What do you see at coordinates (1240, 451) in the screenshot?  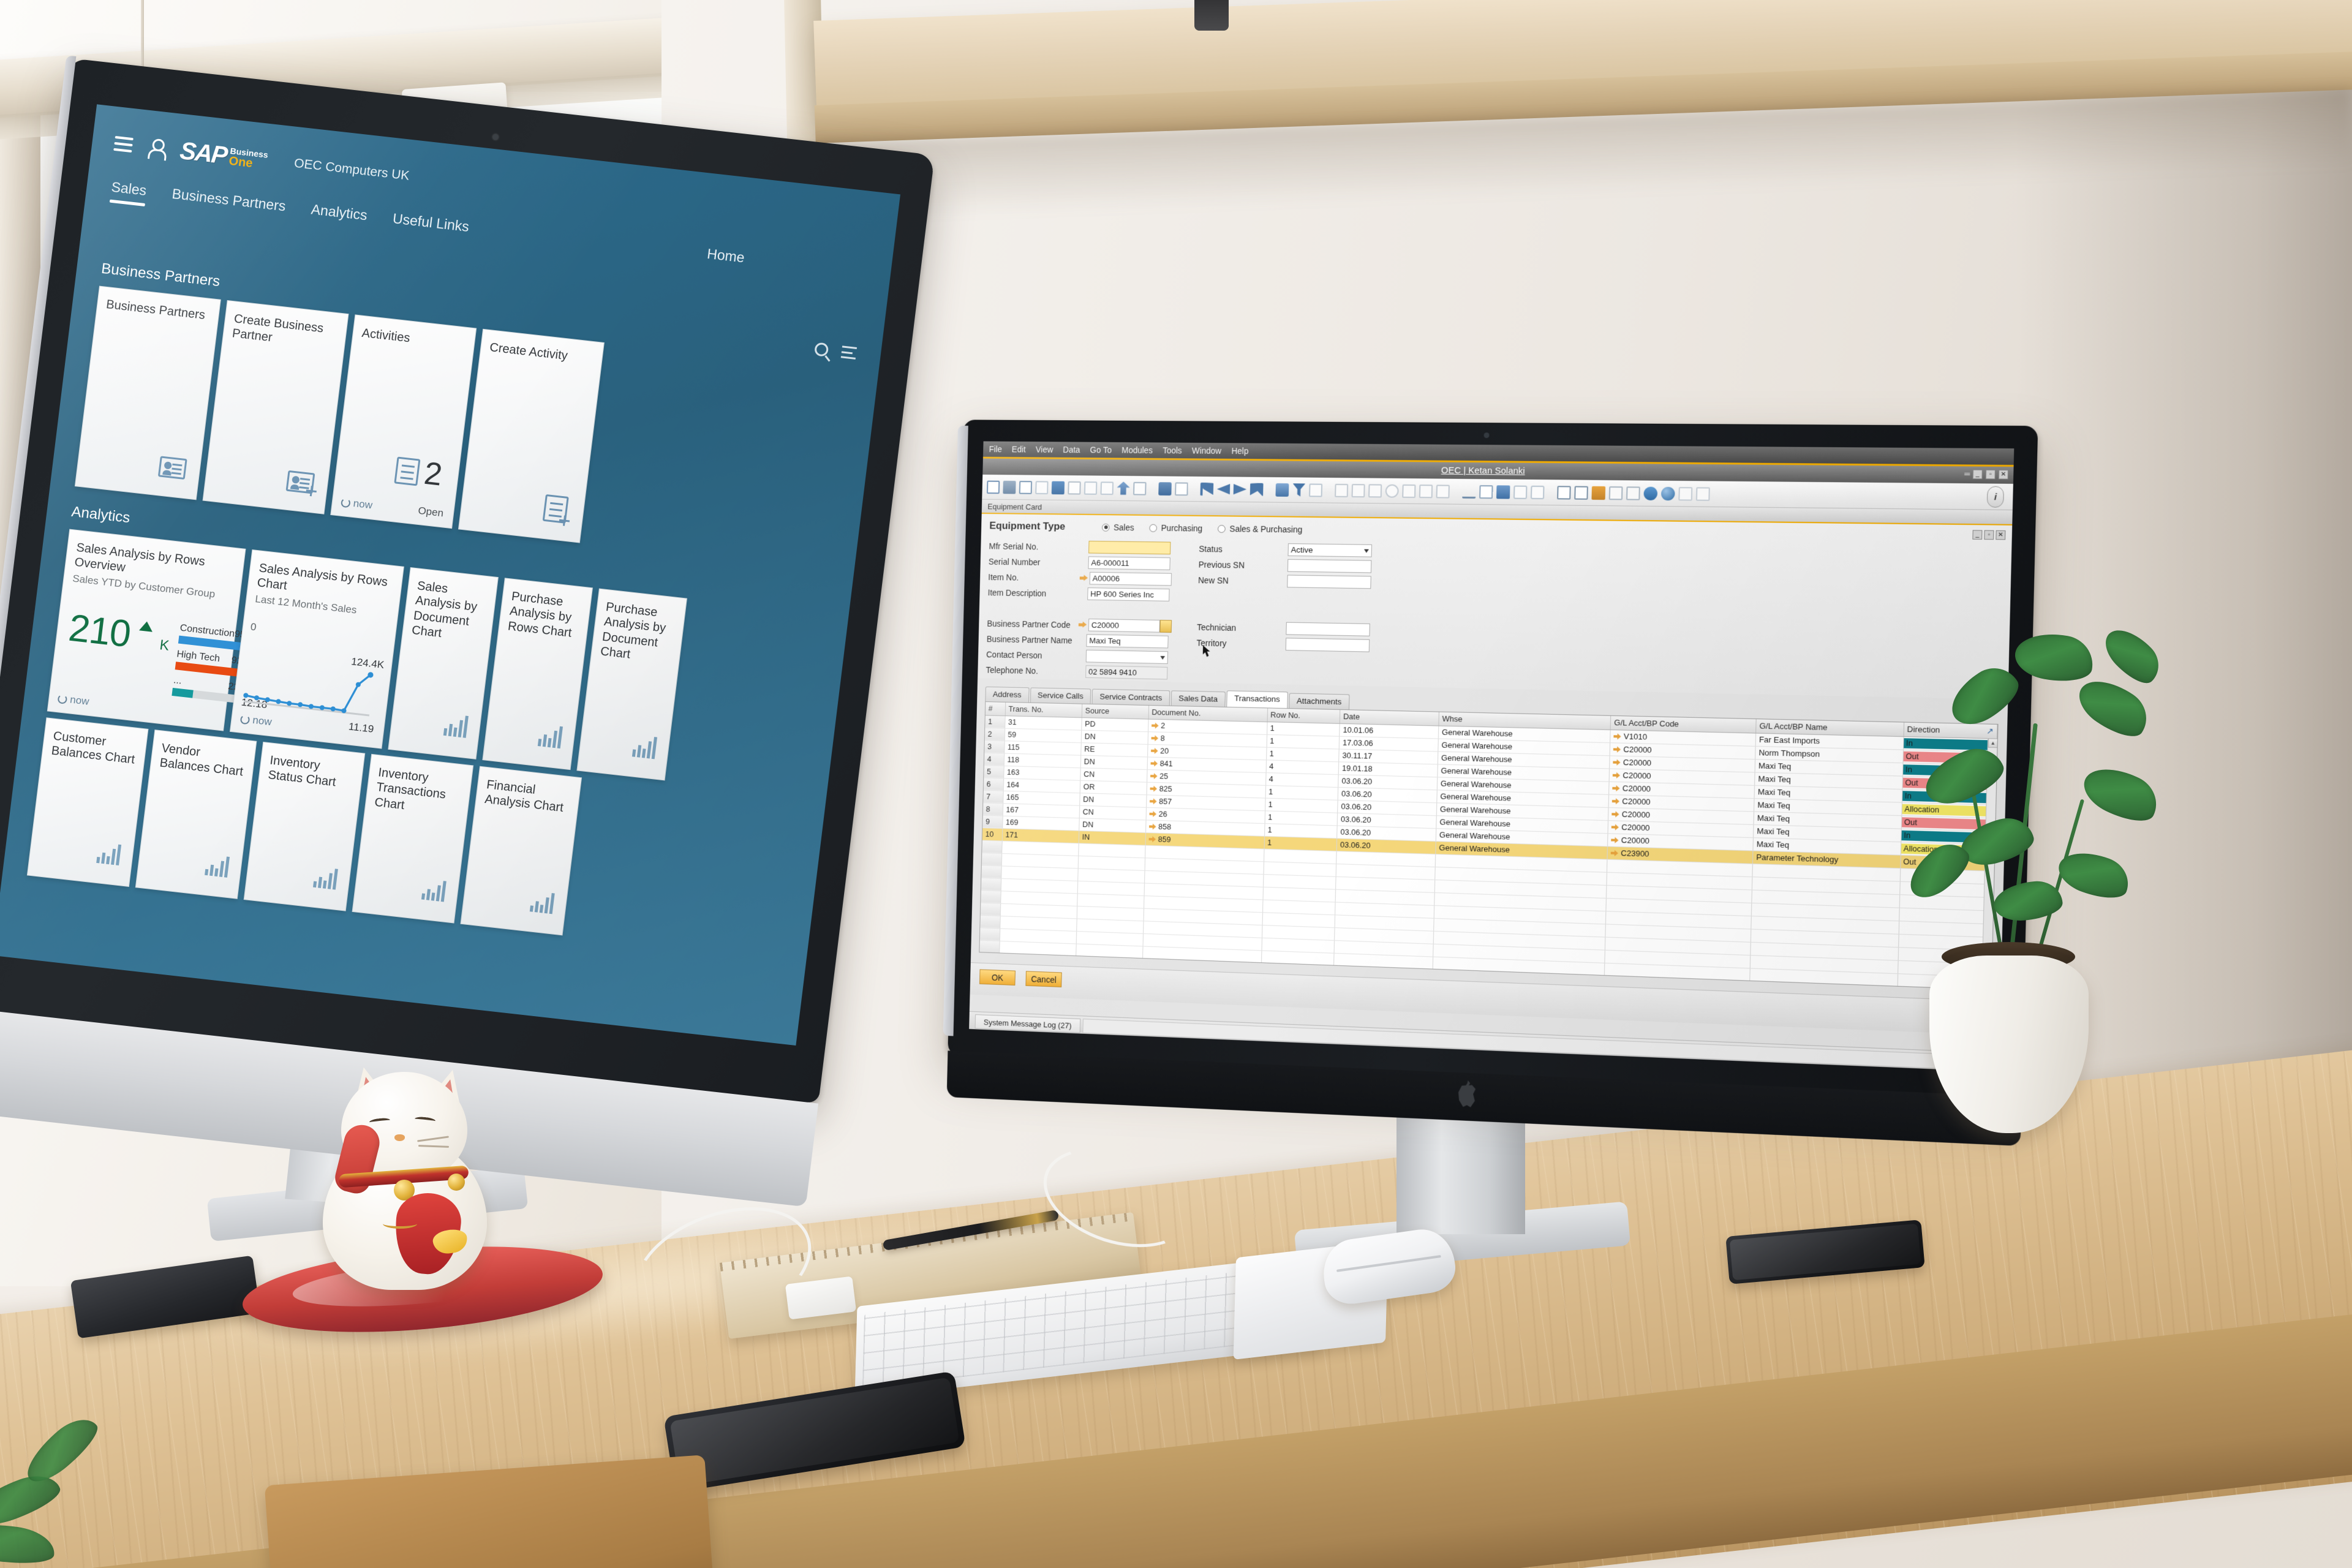 I see `menu-help: Help` at bounding box center [1240, 451].